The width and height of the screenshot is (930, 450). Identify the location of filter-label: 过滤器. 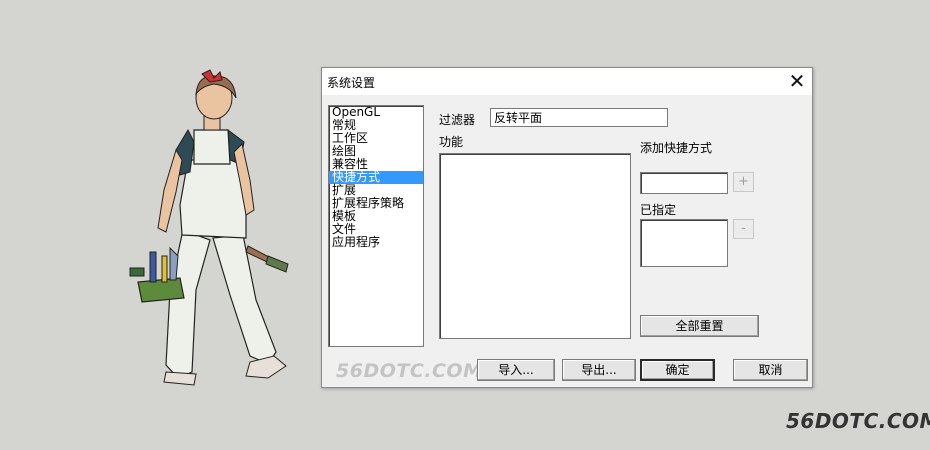
(457, 120).